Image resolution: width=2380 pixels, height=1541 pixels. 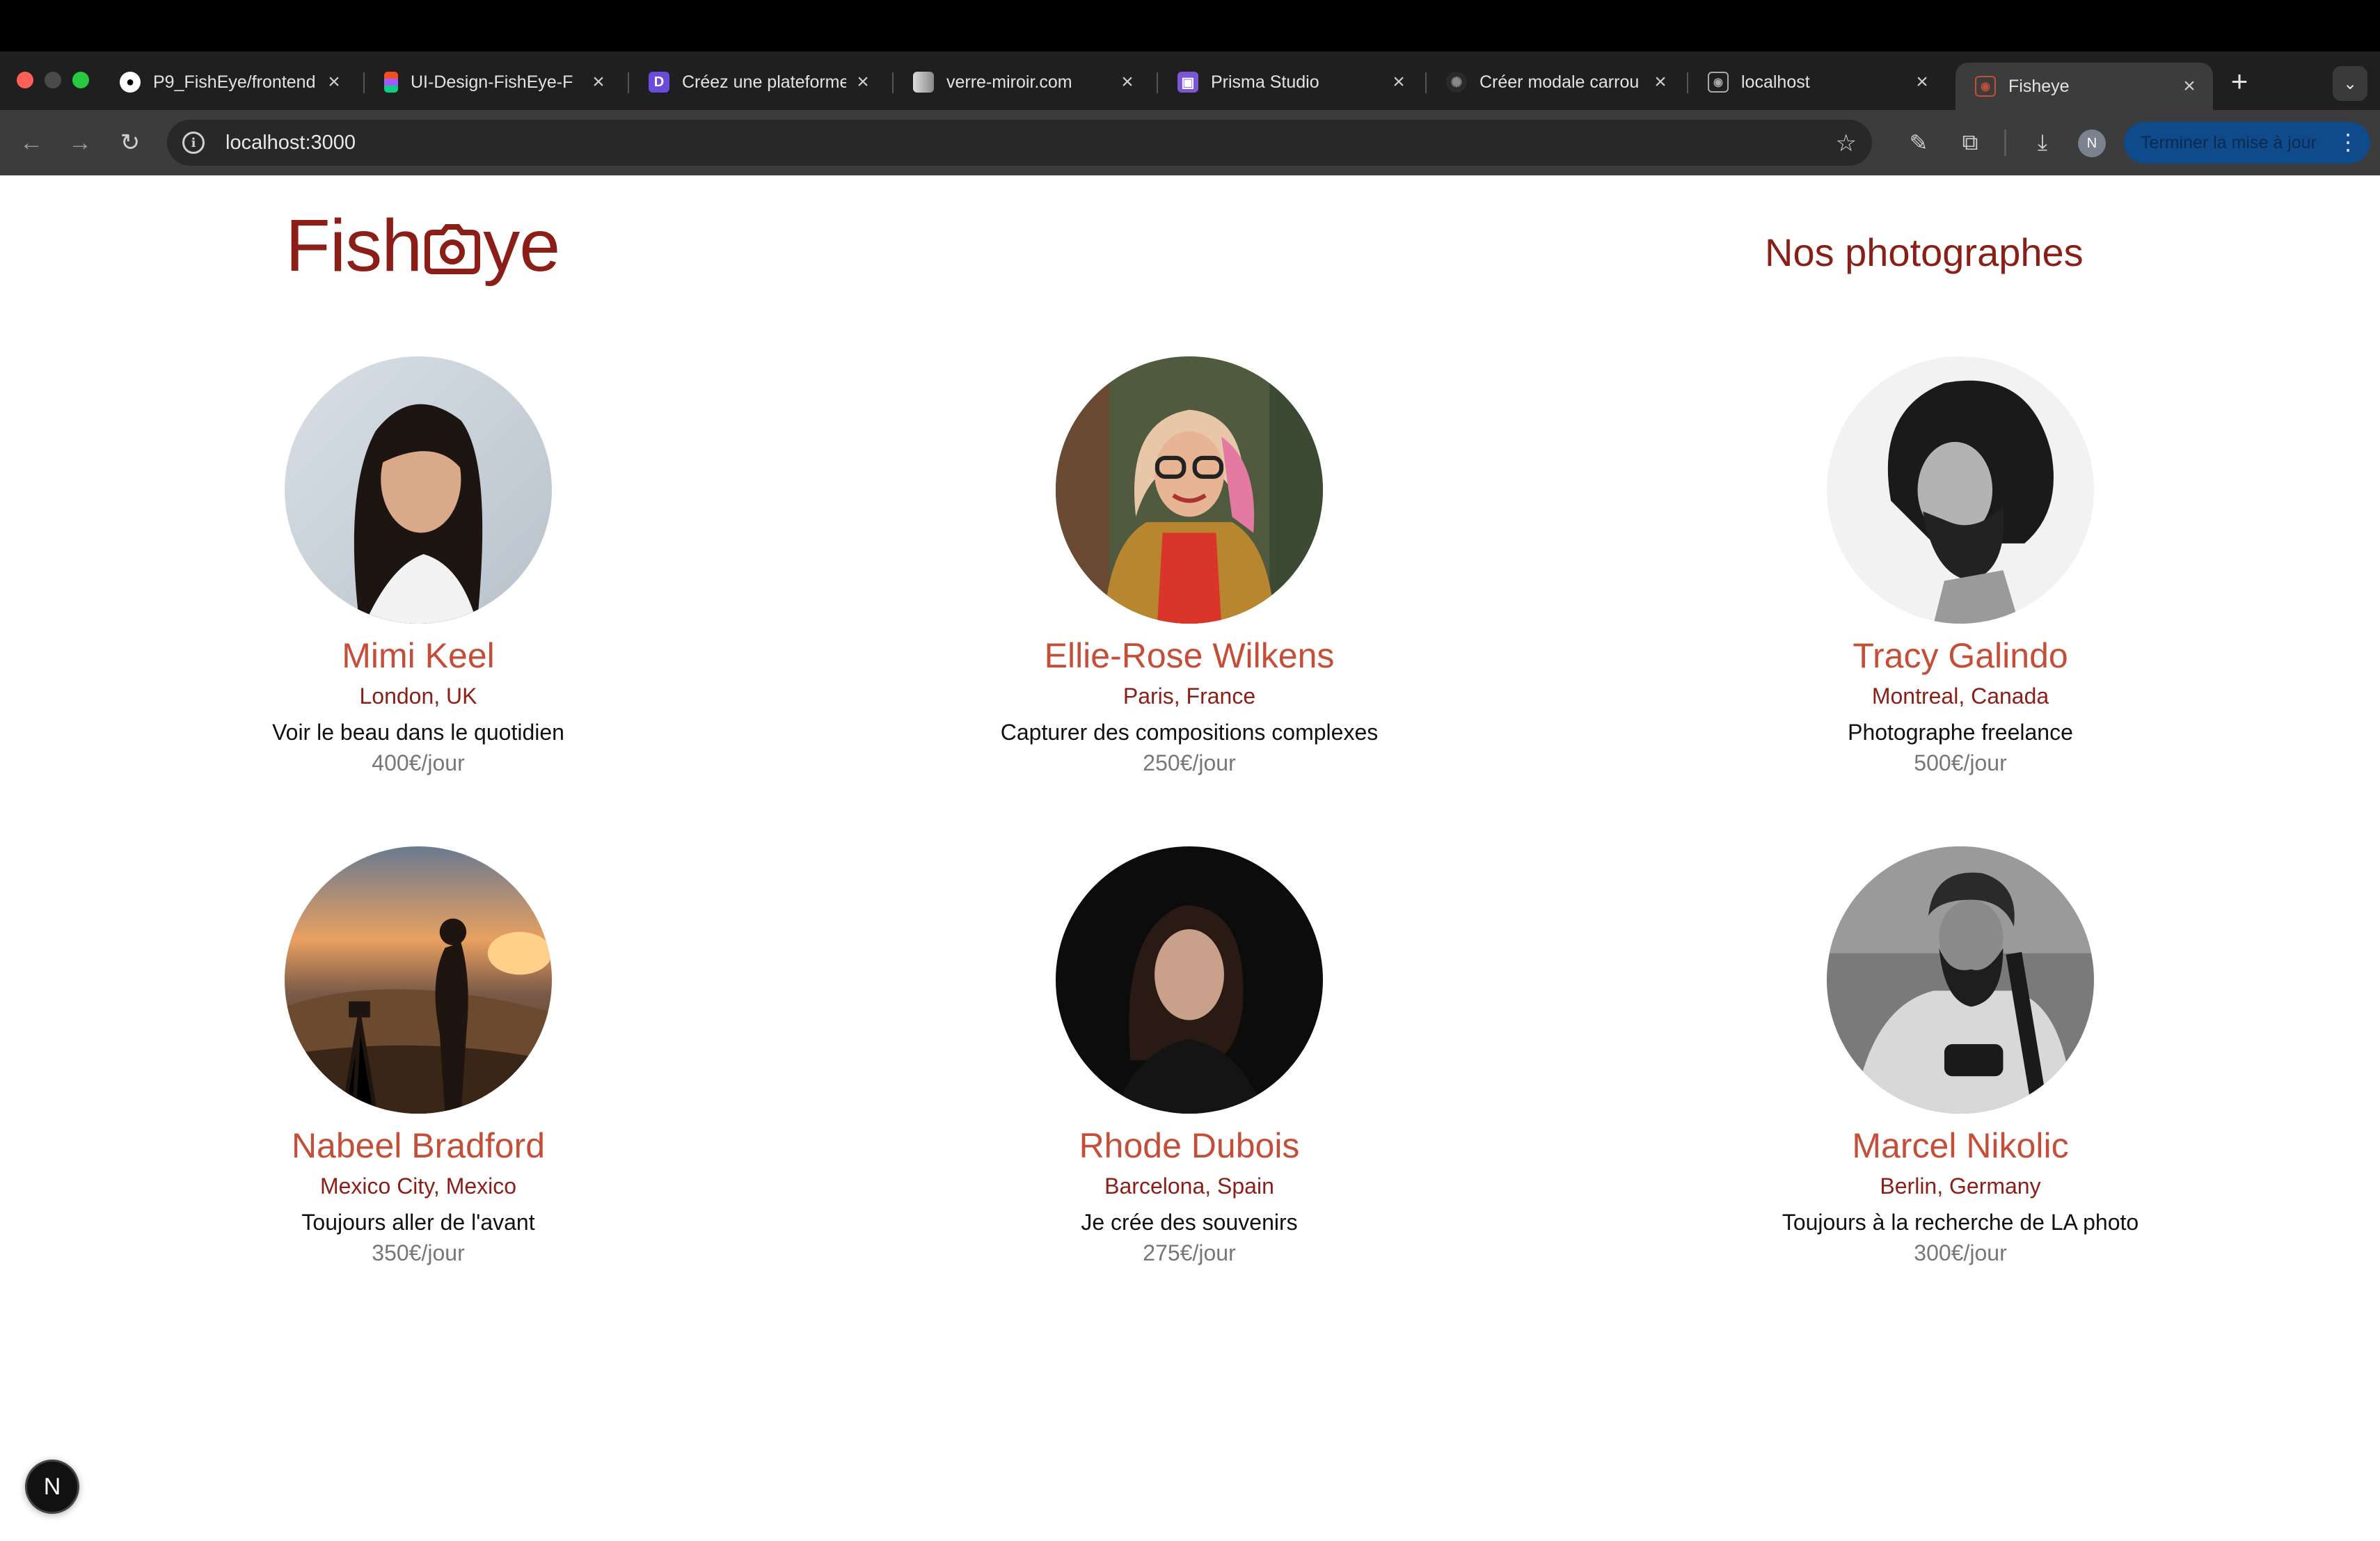 What do you see at coordinates (2092, 143) in the screenshot?
I see `profile-avatar: N` at bounding box center [2092, 143].